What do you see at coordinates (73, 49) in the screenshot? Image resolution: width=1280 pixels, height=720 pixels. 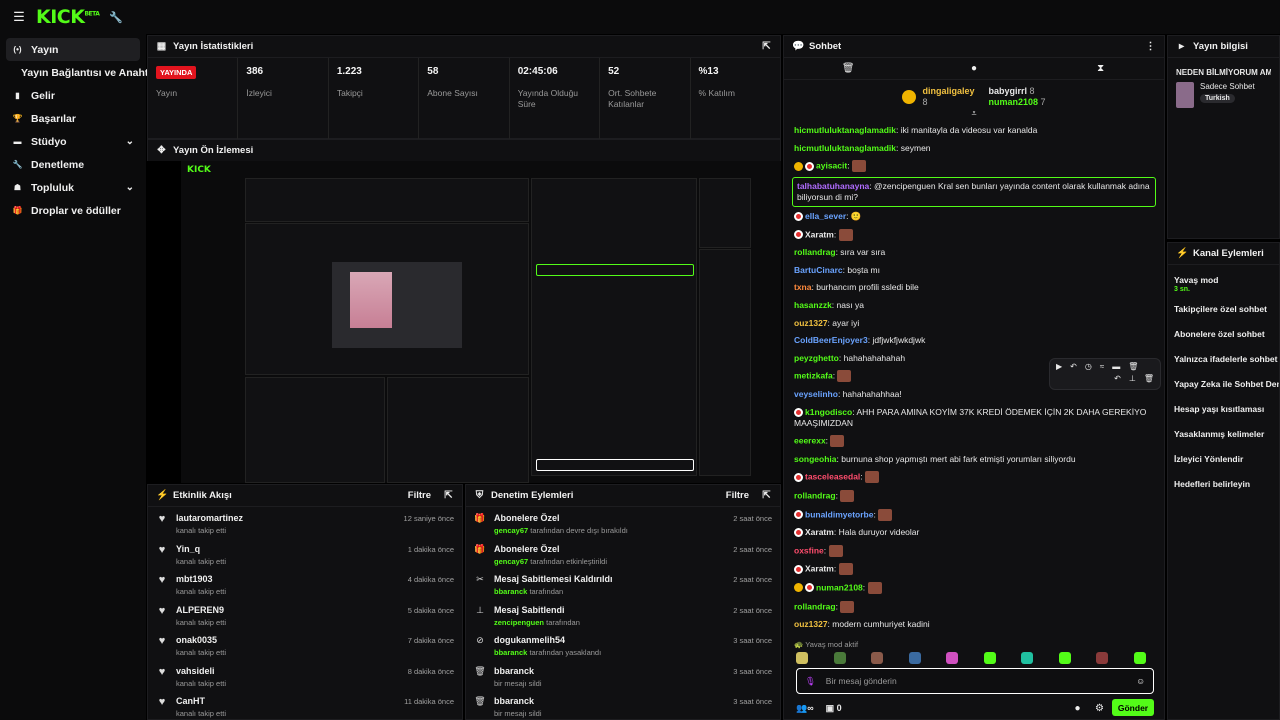 I see `sidebar-item: (•) Yayın` at bounding box center [73, 49].